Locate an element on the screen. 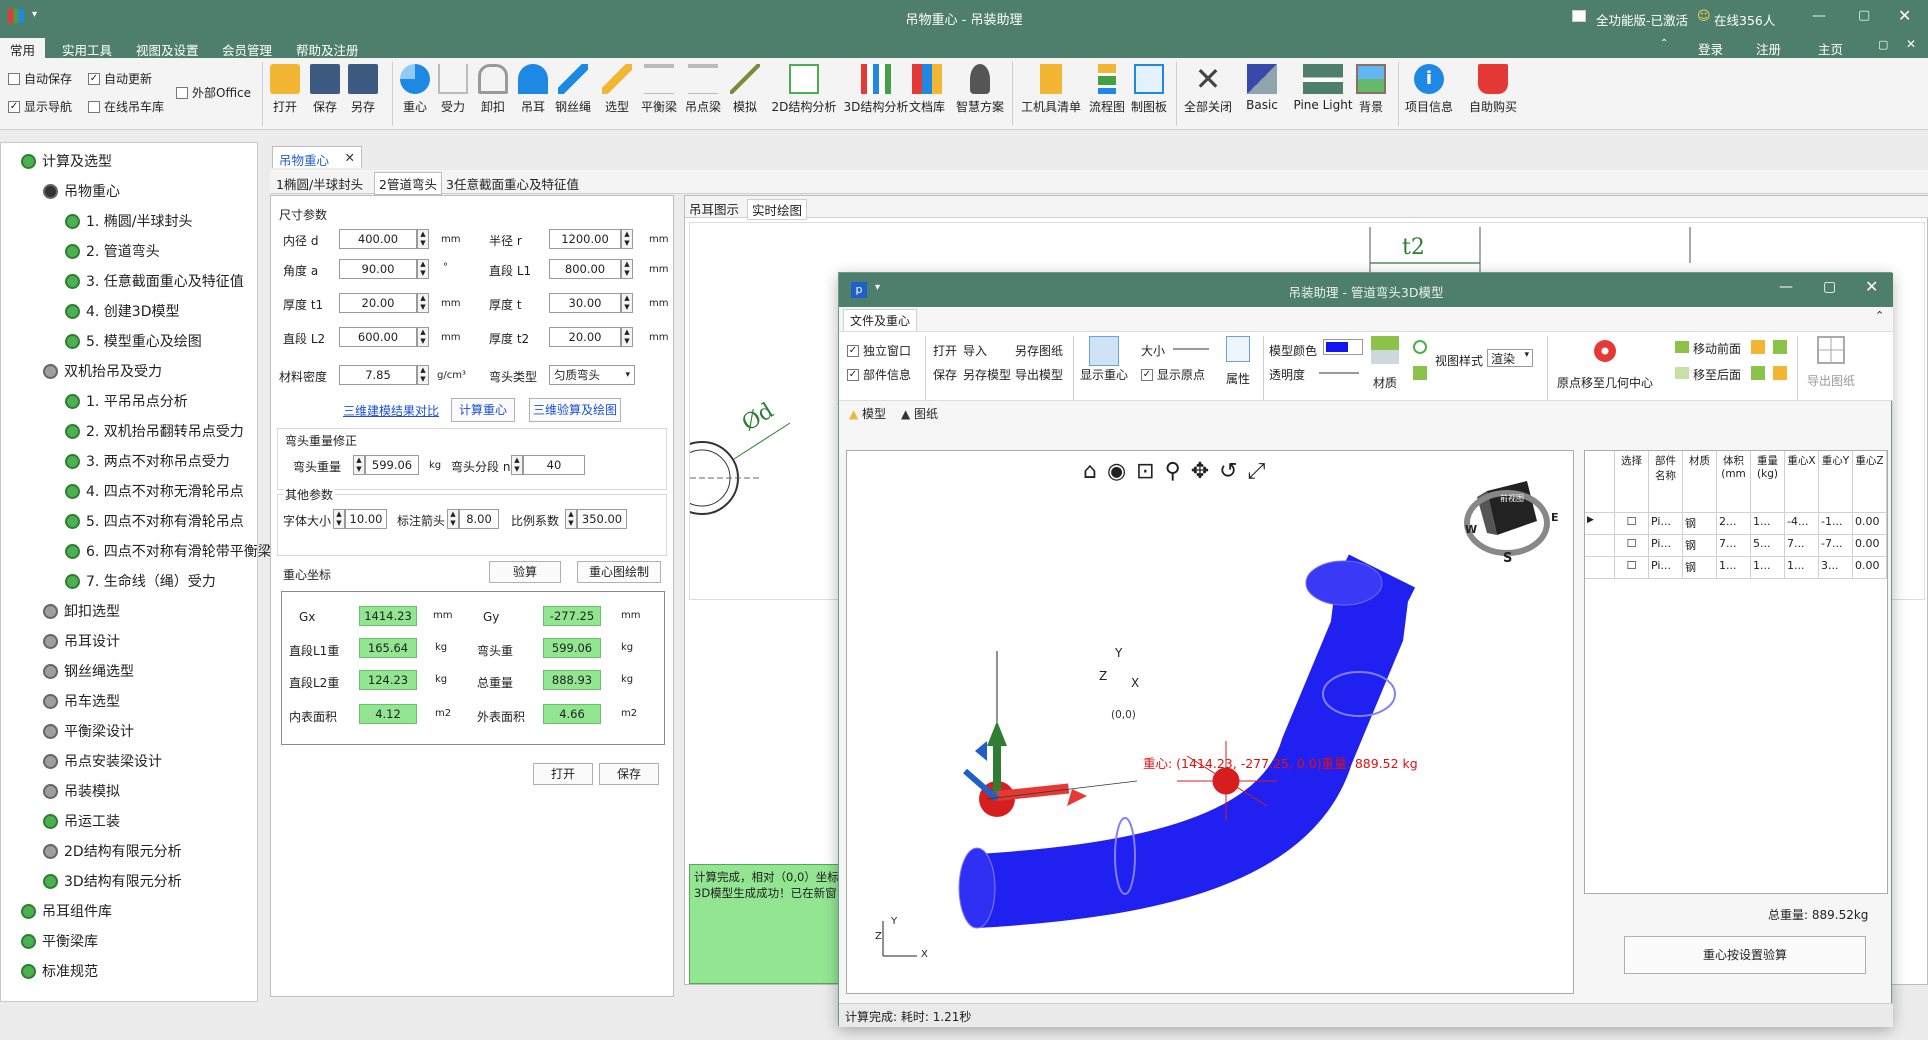 Image resolution: width=1928 pixels, height=1040 pixels. close-all-button: ✕ 全部关闭 is located at coordinates (1208, 94).